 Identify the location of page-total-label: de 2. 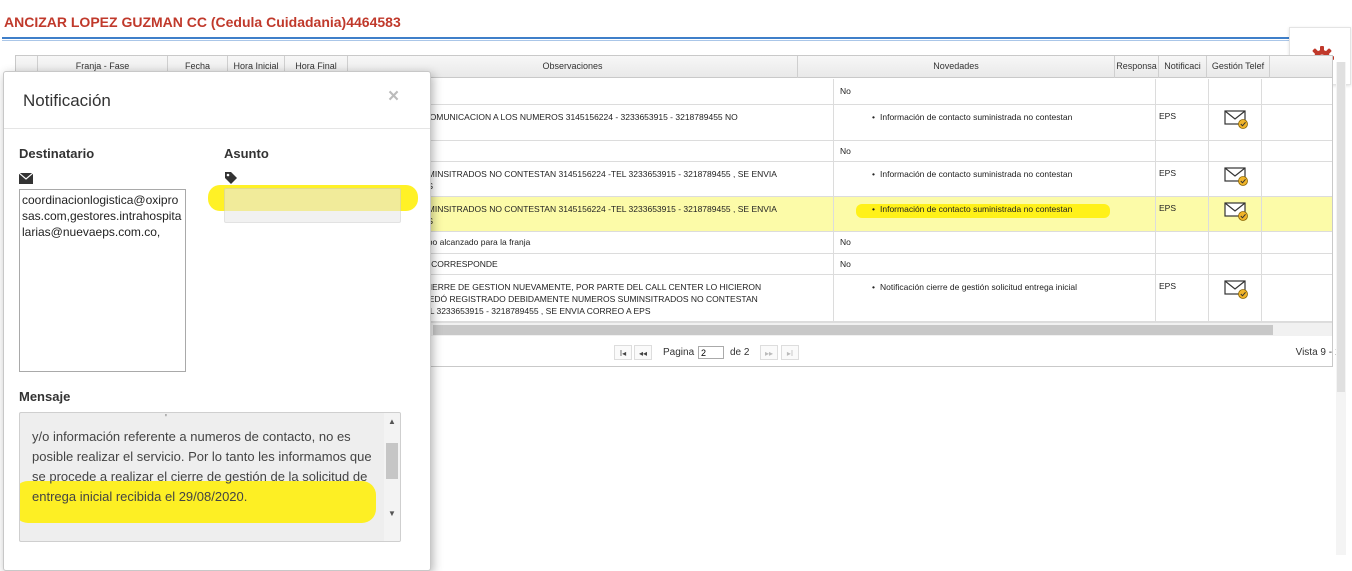
(740, 352).